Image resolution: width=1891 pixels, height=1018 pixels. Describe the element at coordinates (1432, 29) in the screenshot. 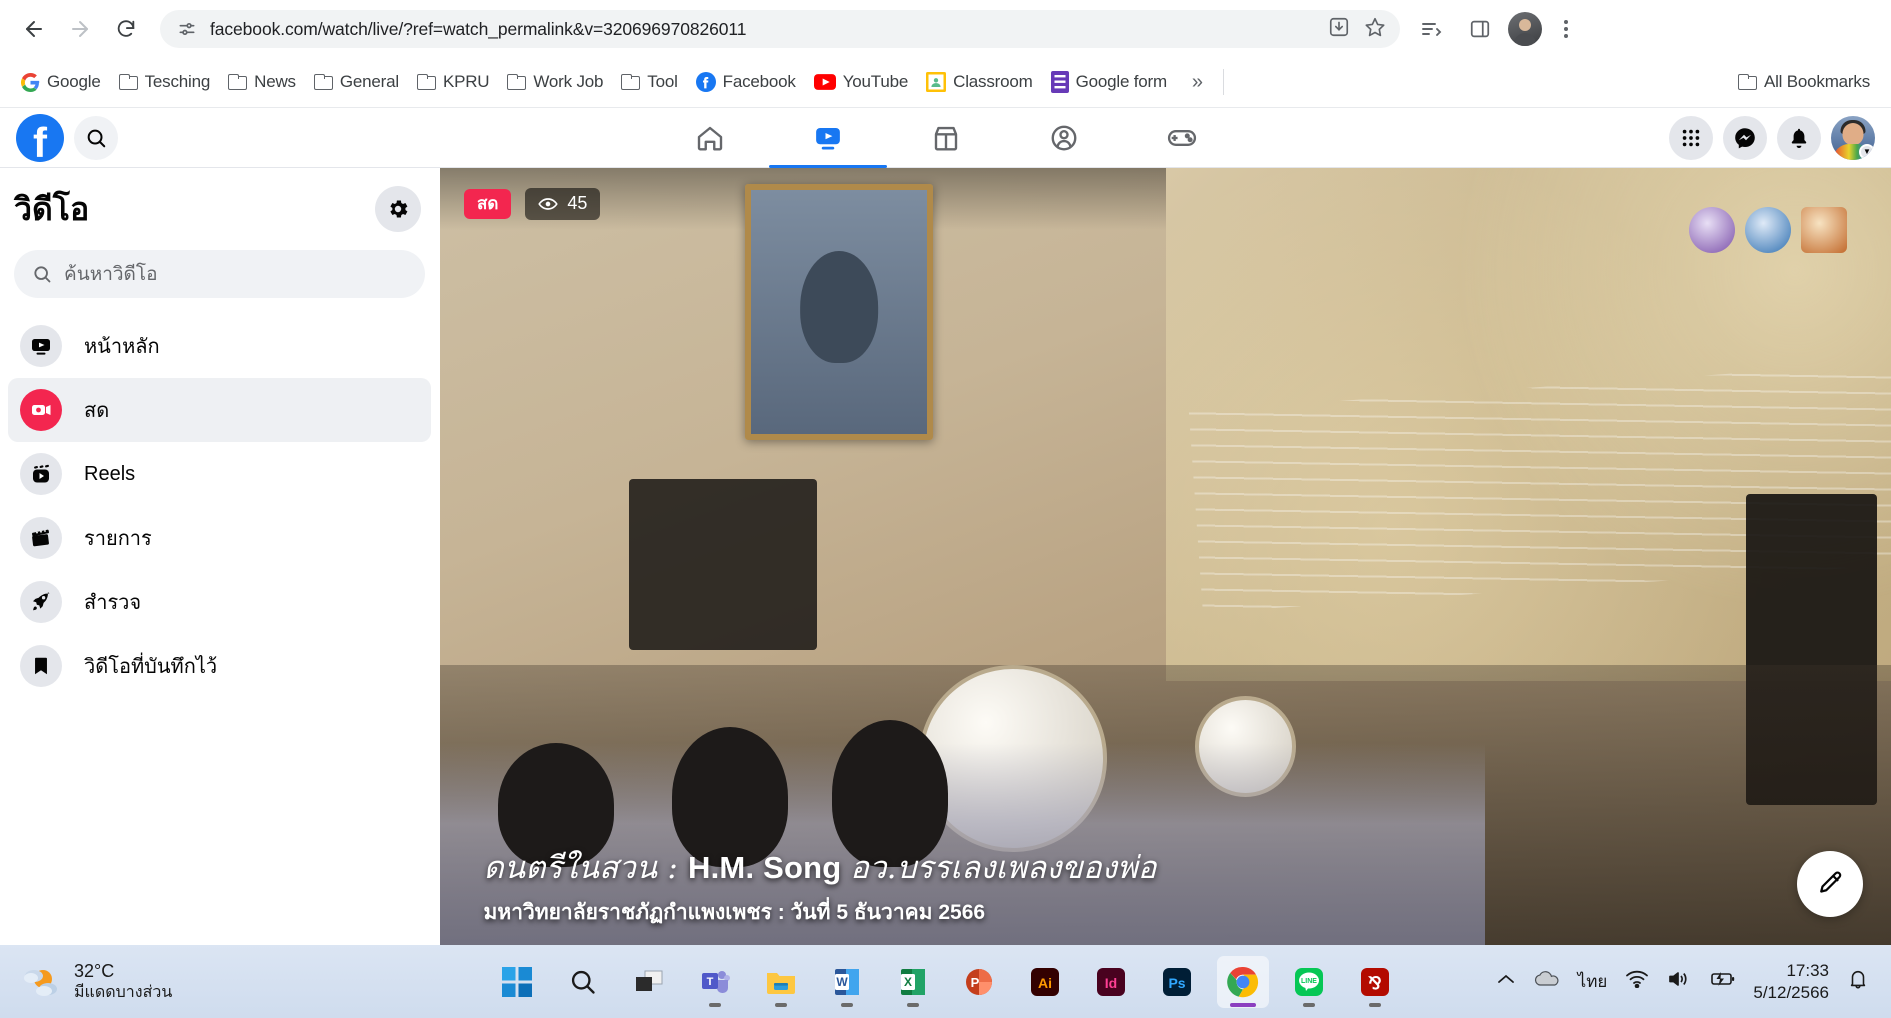

I see `reading-list-icon` at that location.